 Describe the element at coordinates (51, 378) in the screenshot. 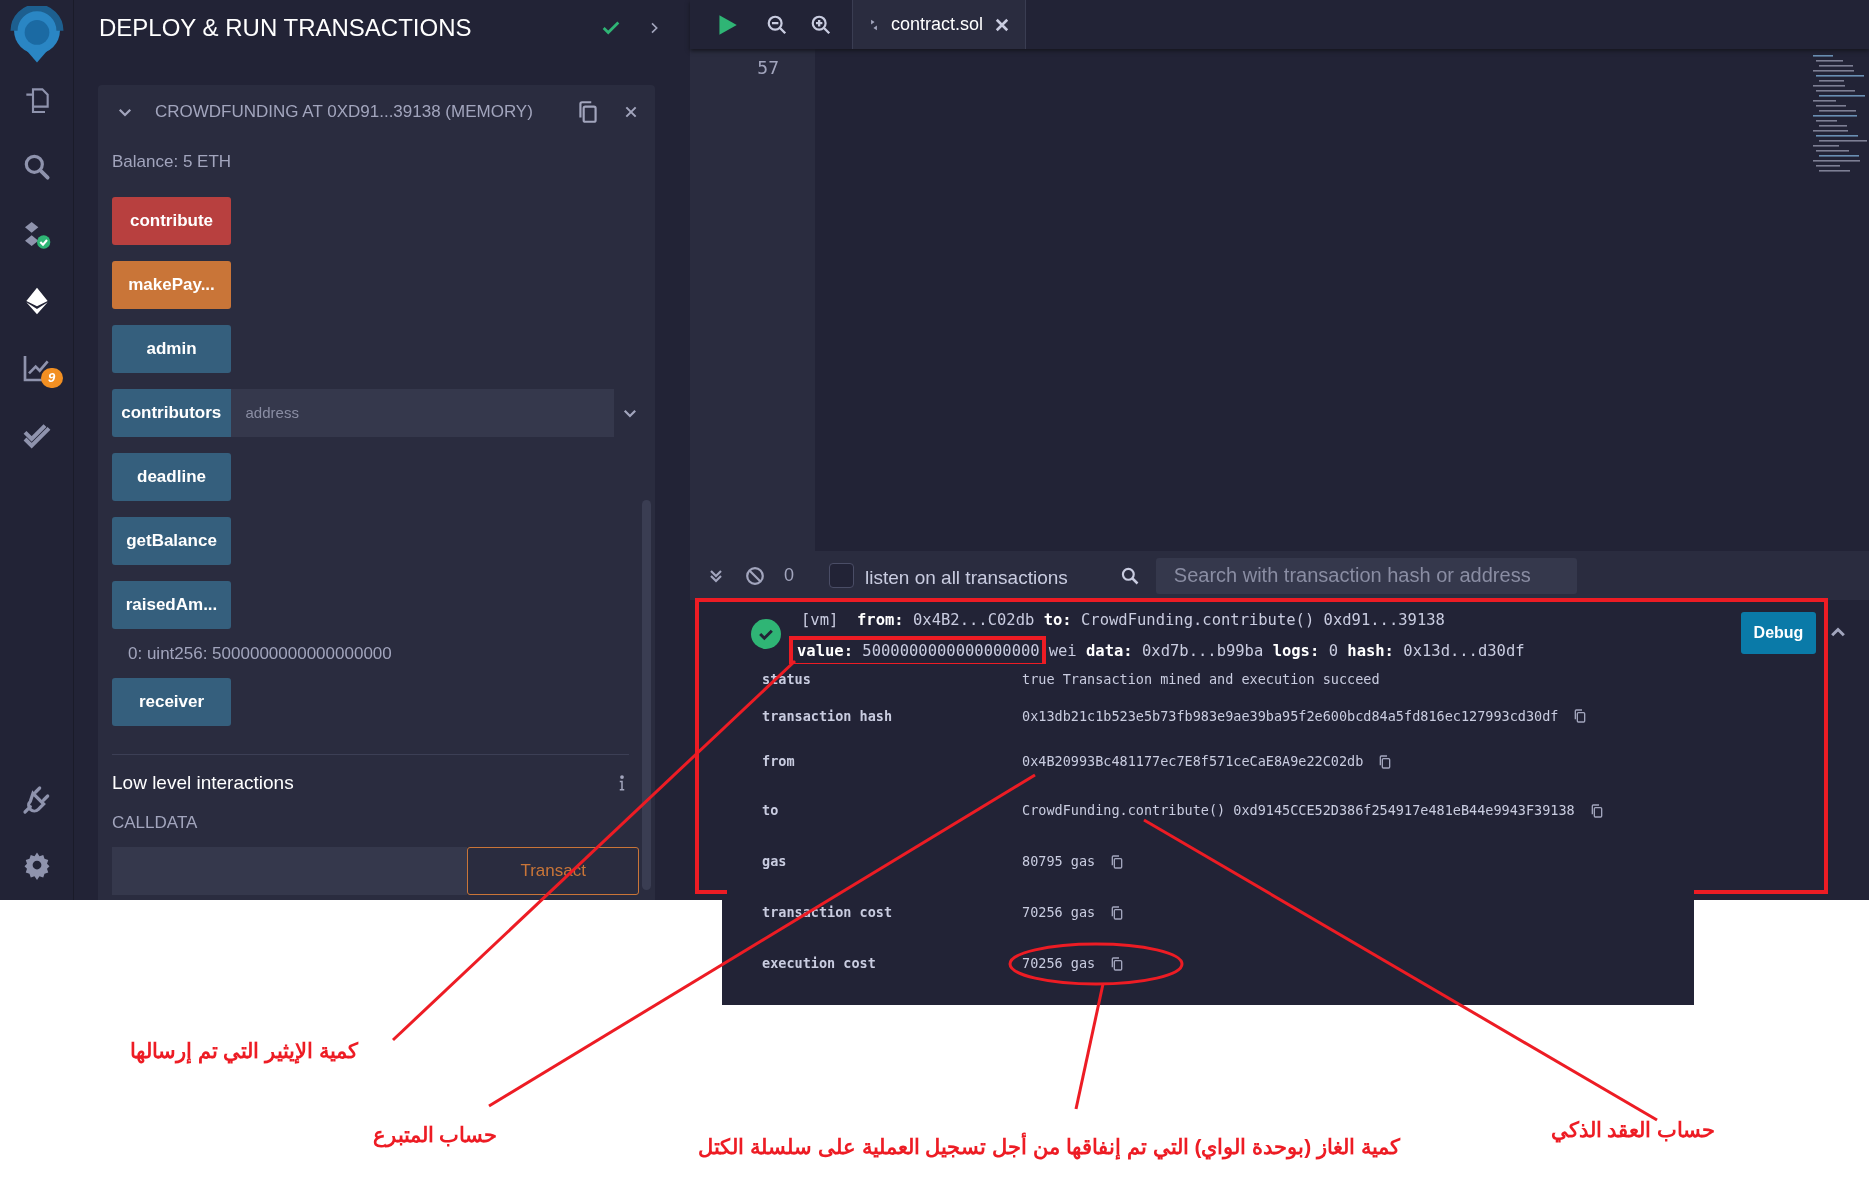

I see `notification-badge: 9` at that location.